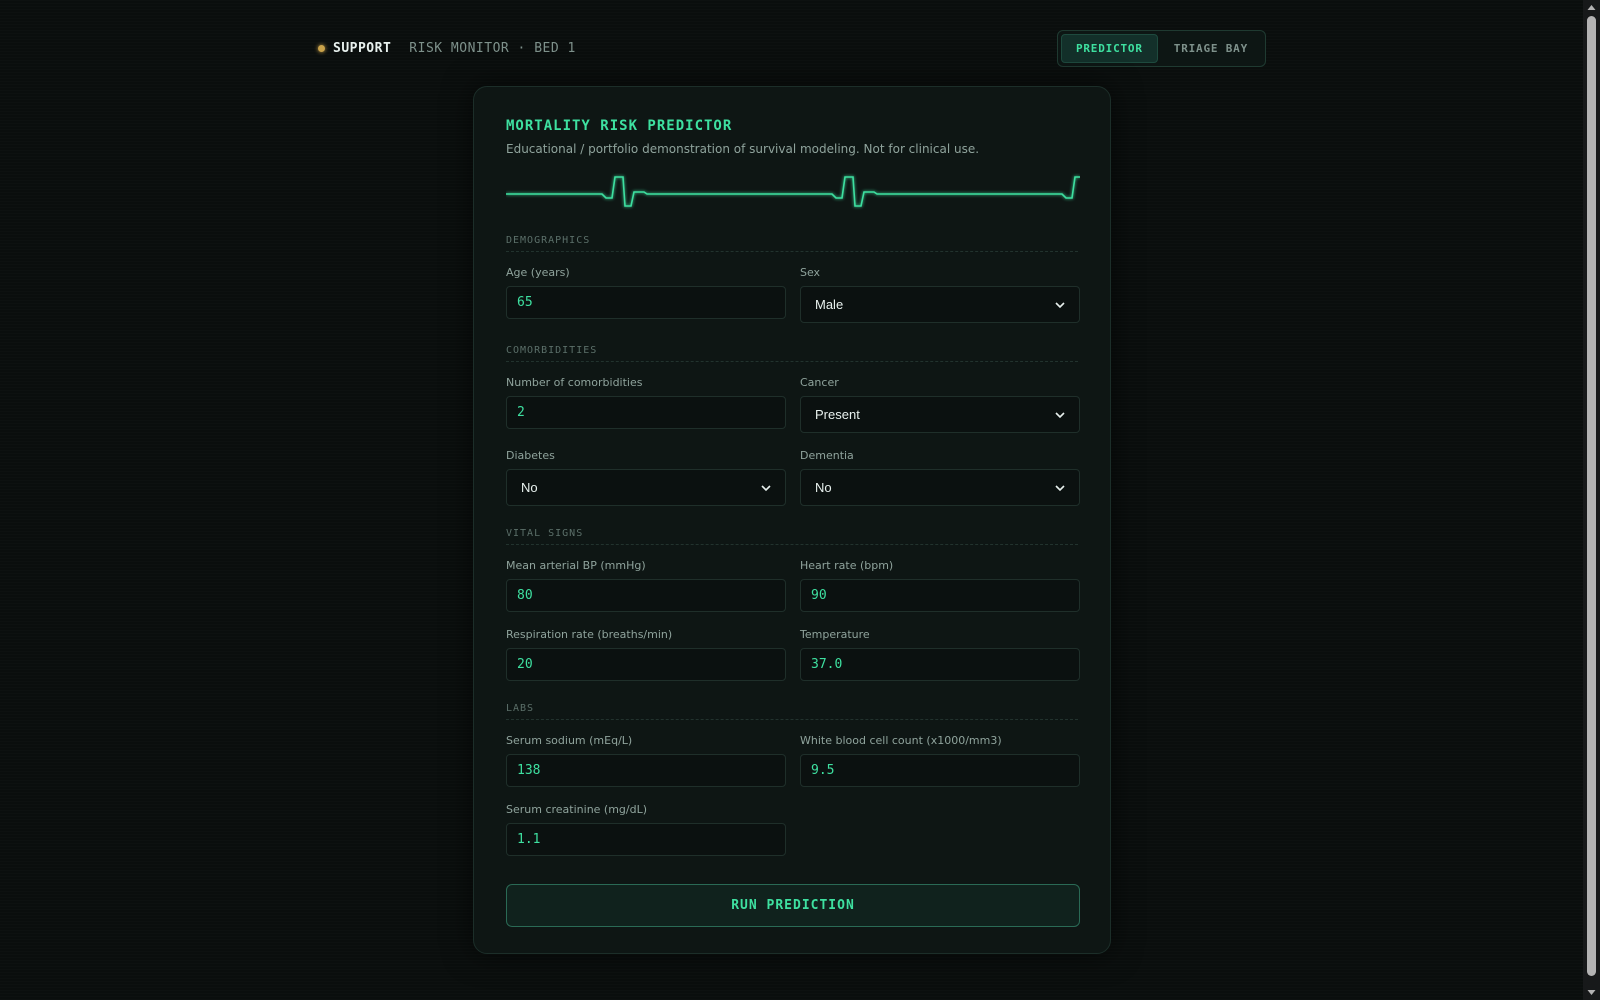  I want to click on ecg-waveform-icon, so click(793, 191).